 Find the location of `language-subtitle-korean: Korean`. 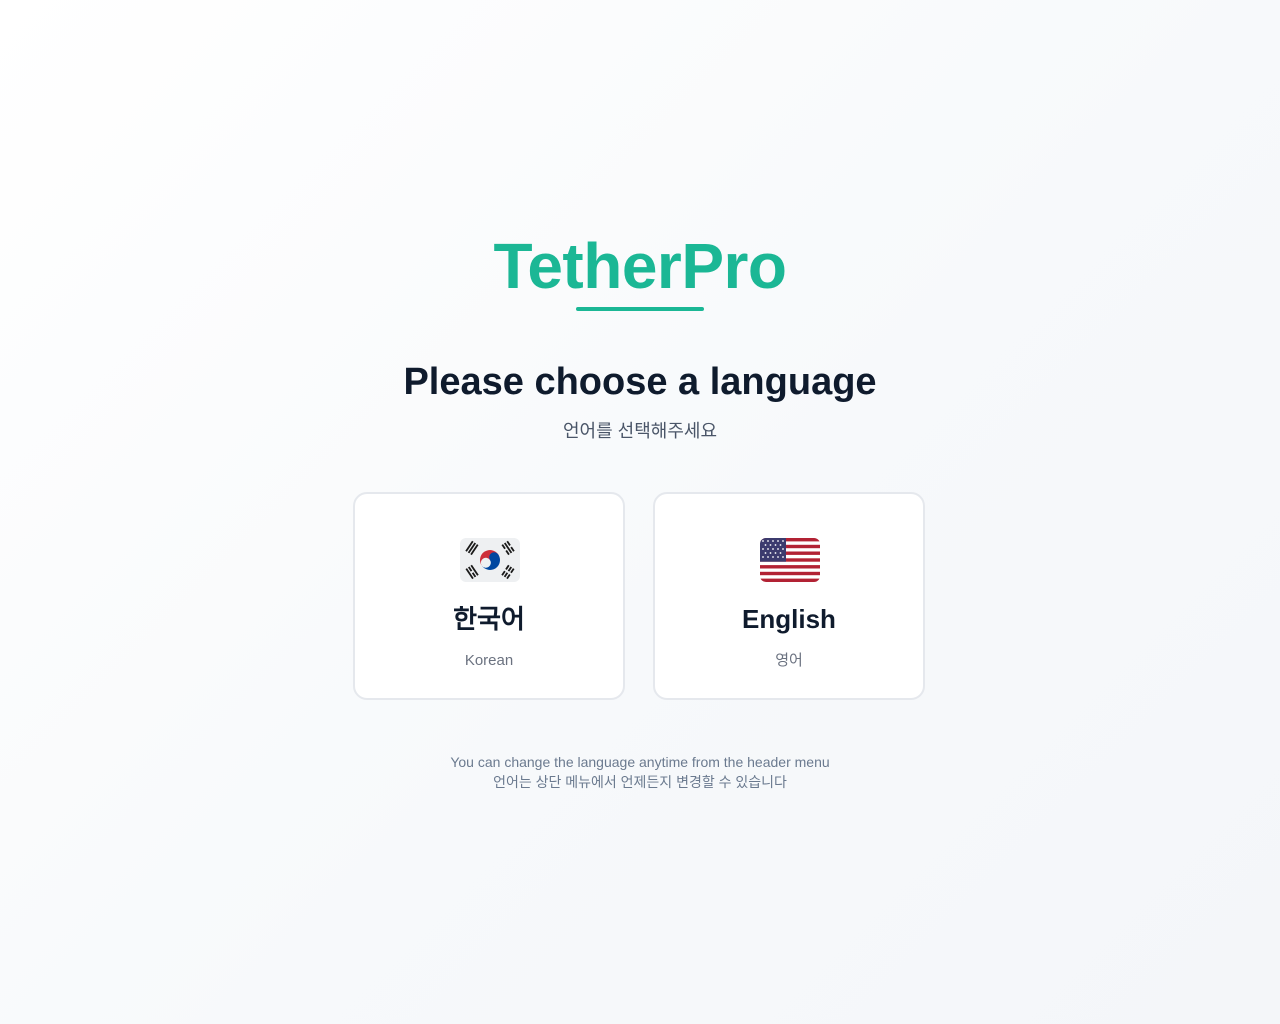

language-subtitle-korean: Korean is located at coordinates (489, 660).